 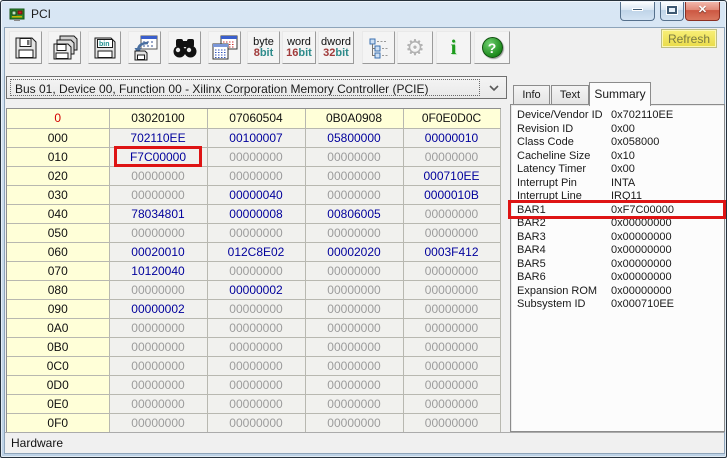 I want to click on tab-text: Text, so click(x=570, y=95).